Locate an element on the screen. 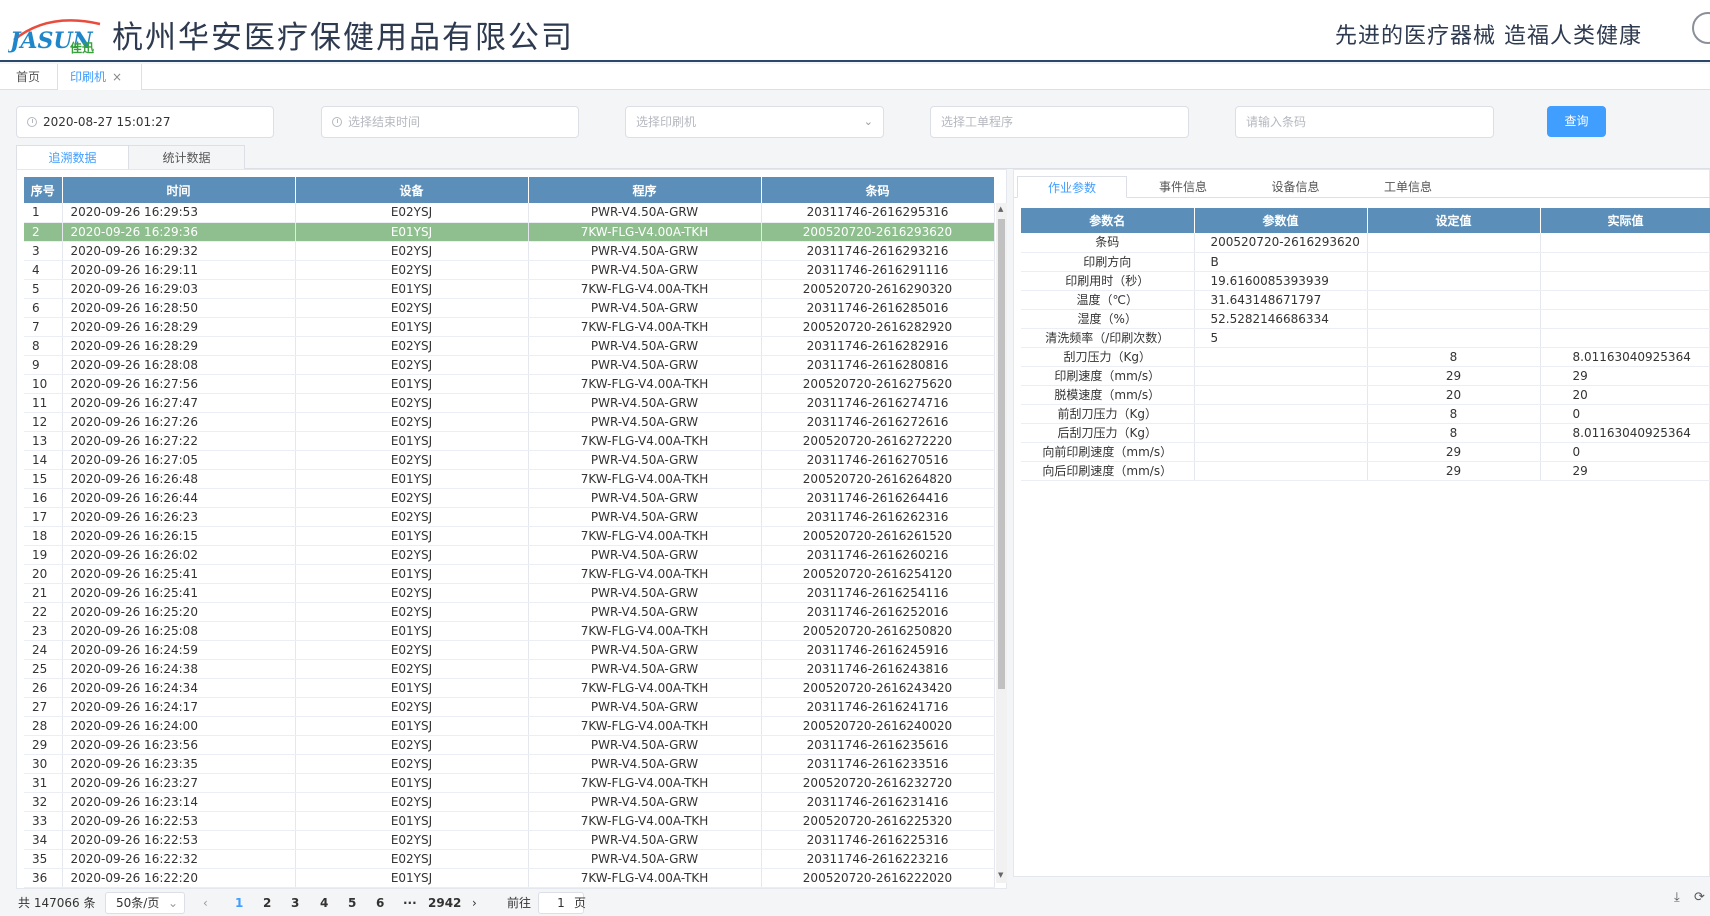  tab-home: 首页 is located at coordinates (29, 77).